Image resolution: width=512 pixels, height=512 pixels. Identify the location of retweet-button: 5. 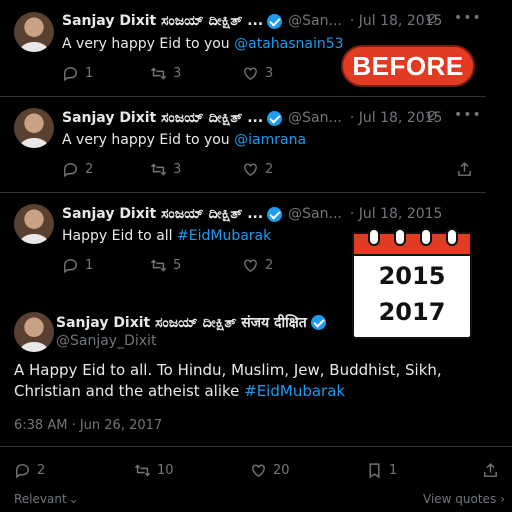
(165, 265).